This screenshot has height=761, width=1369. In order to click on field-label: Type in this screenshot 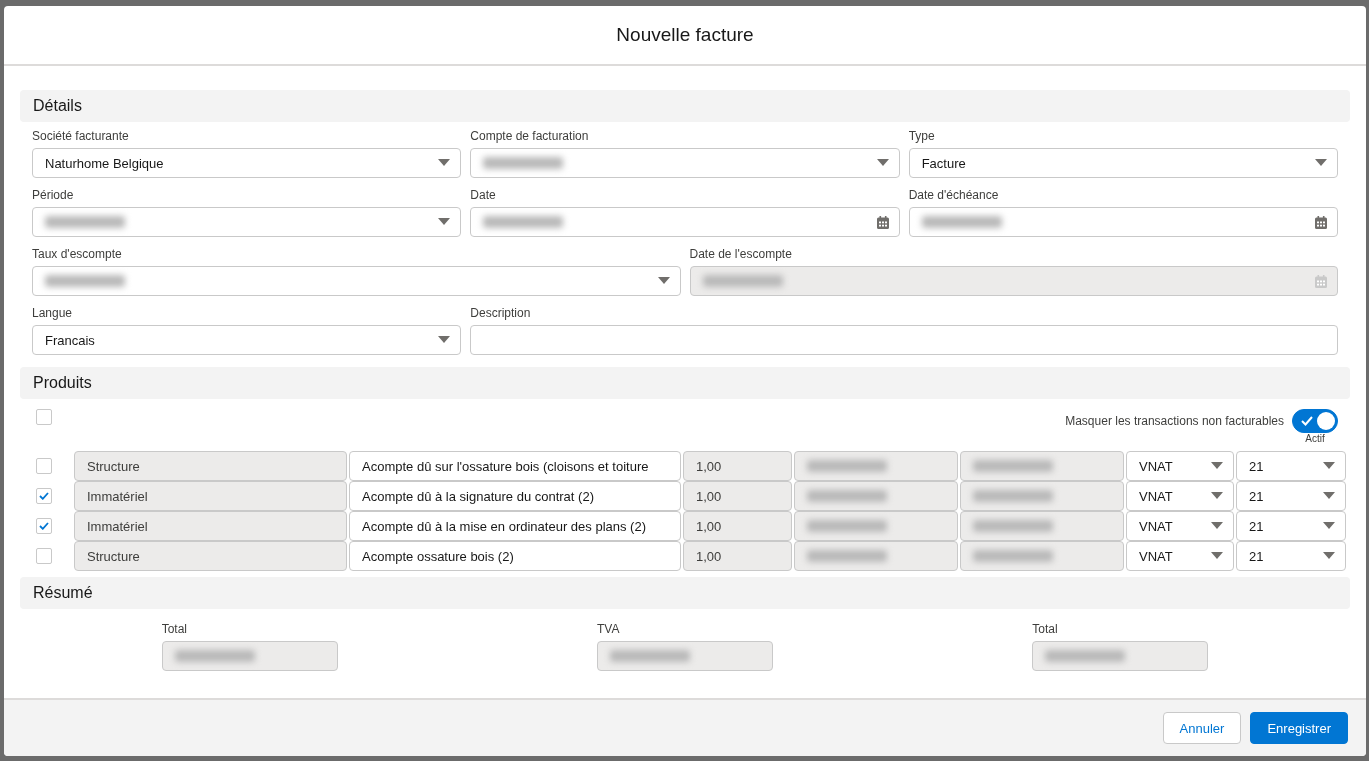, I will do `click(921, 136)`.